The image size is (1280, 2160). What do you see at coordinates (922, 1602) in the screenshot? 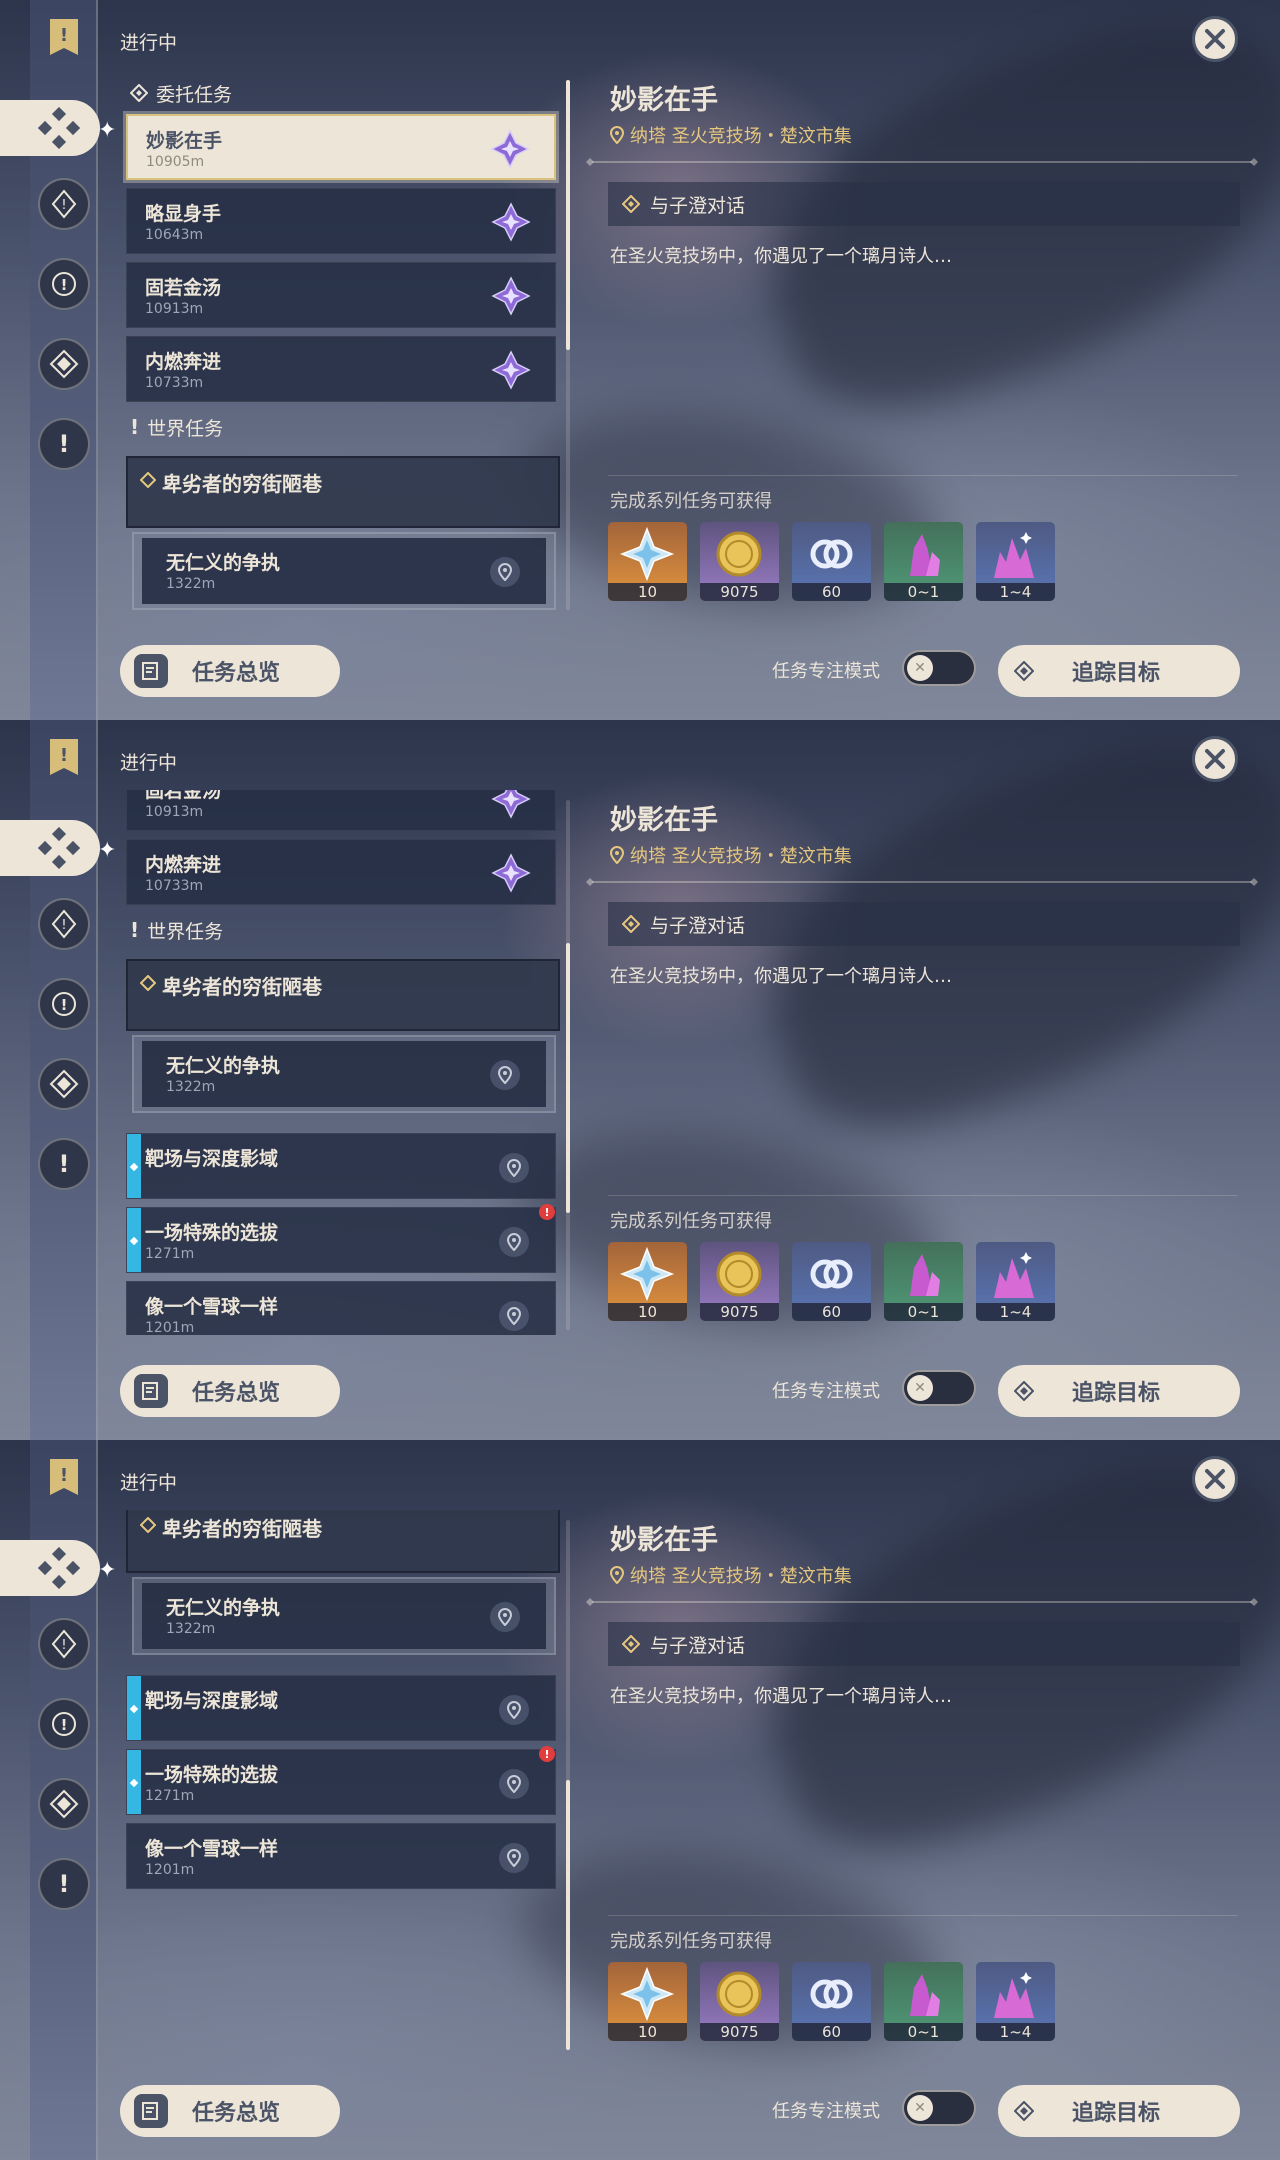
I see `detail-divider` at bounding box center [922, 1602].